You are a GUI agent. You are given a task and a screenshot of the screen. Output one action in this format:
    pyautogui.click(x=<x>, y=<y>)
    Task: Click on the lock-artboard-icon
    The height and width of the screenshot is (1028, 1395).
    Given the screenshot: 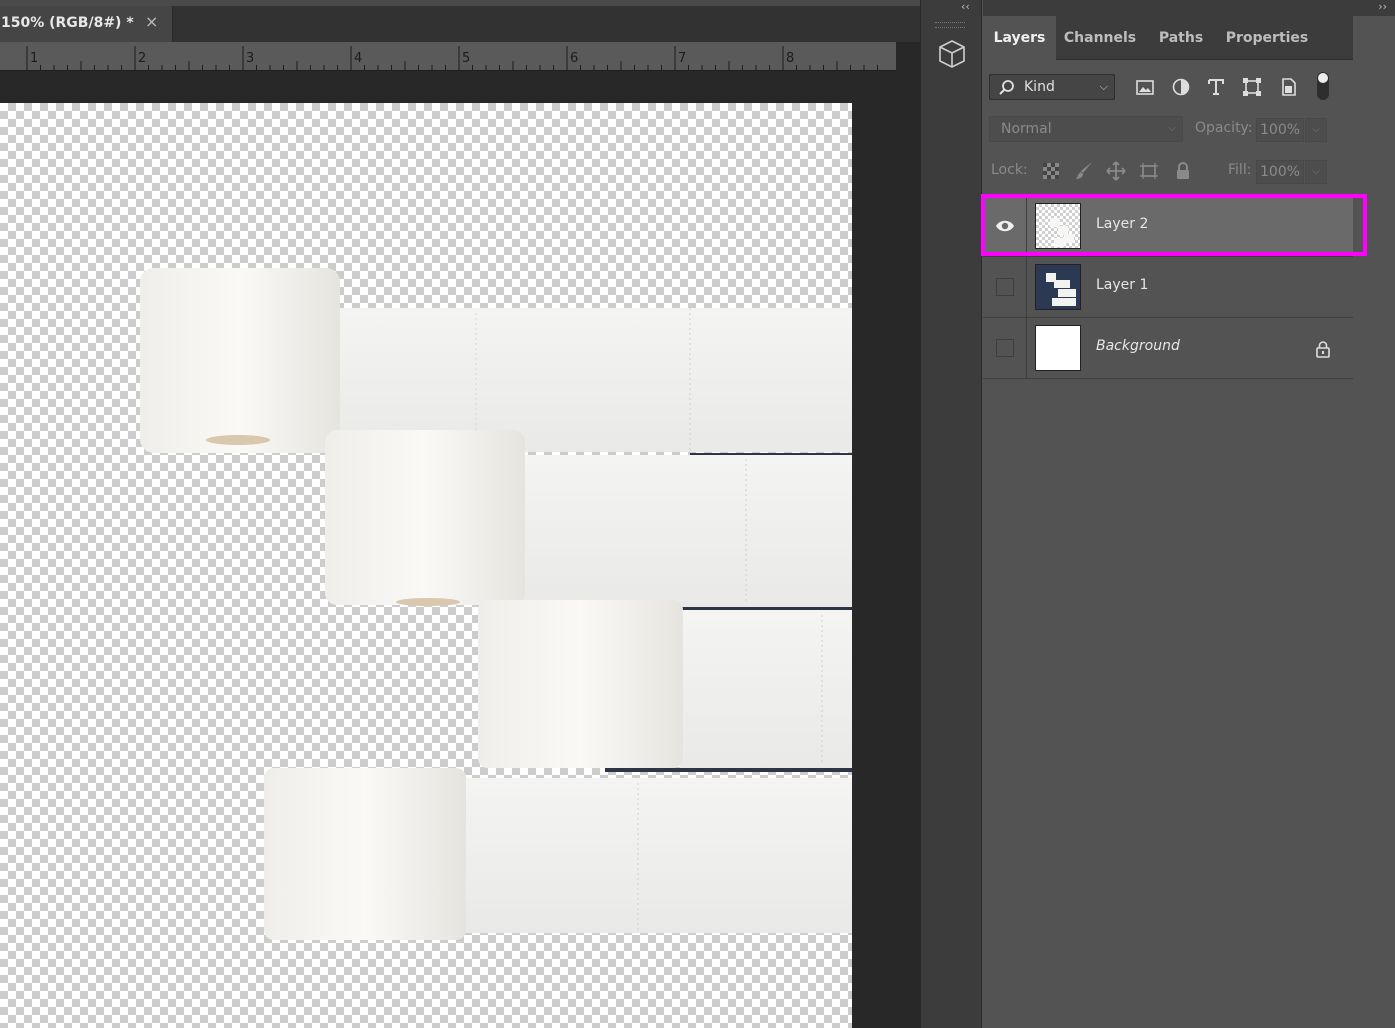 What is the action you would take?
    pyautogui.click(x=1149, y=171)
    